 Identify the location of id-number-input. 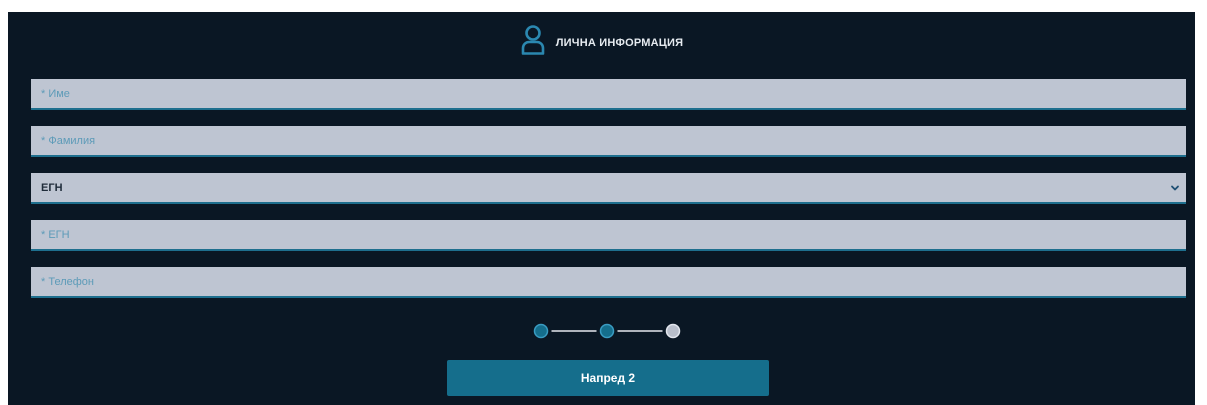
(608, 235).